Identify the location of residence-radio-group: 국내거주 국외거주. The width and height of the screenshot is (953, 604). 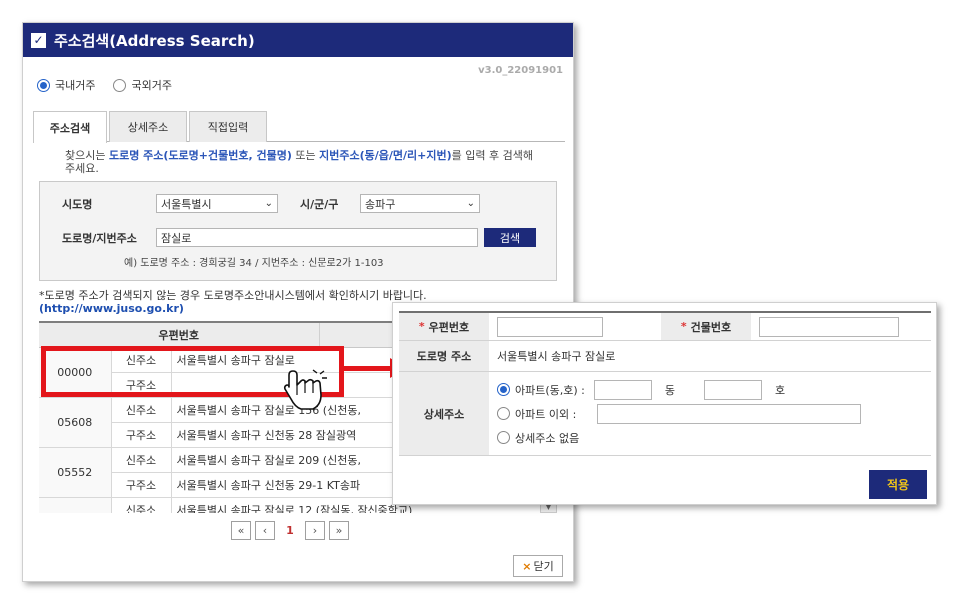
(104, 85).